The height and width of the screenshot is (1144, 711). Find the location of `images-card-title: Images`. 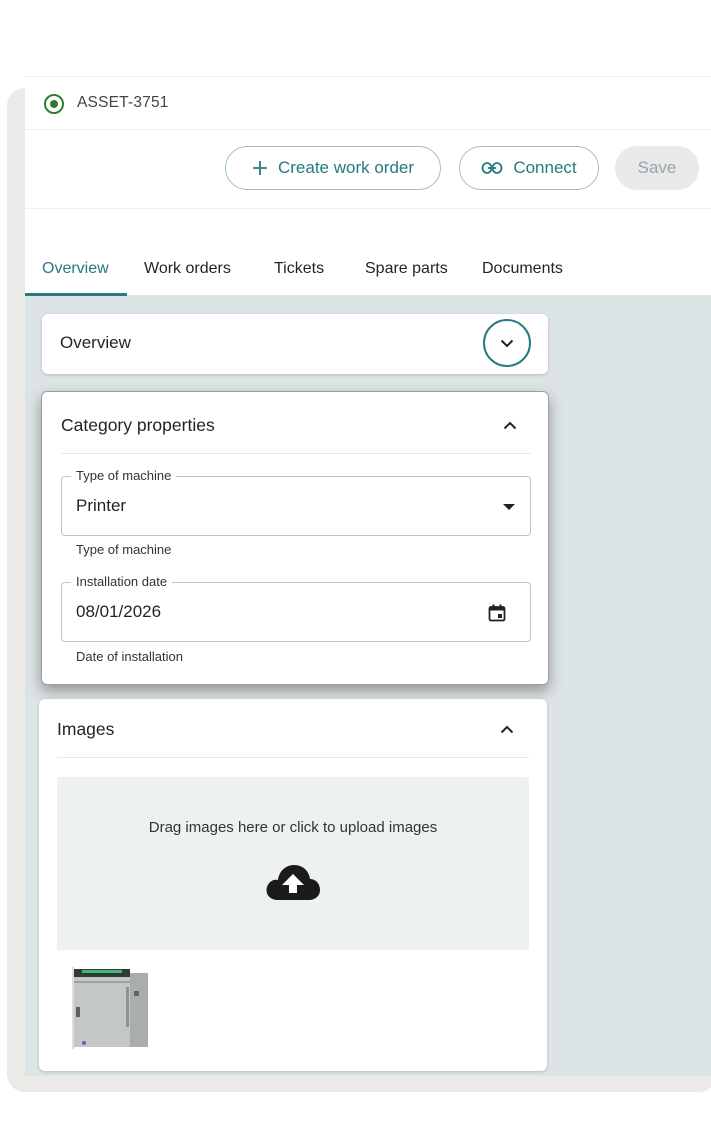

images-card-title: Images is located at coordinates (86, 729).